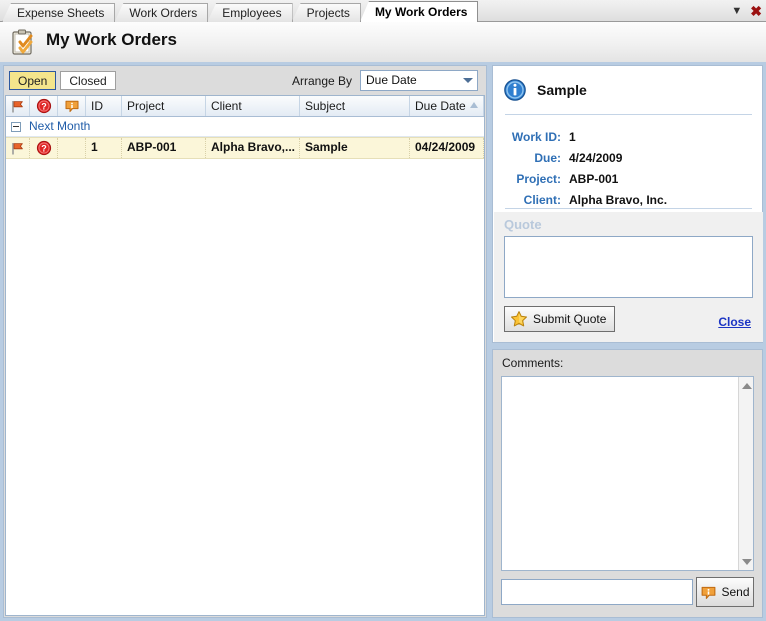  What do you see at coordinates (596, 157) in the screenshot?
I see `field-value: 4/24/2009` at bounding box center [596, 157].